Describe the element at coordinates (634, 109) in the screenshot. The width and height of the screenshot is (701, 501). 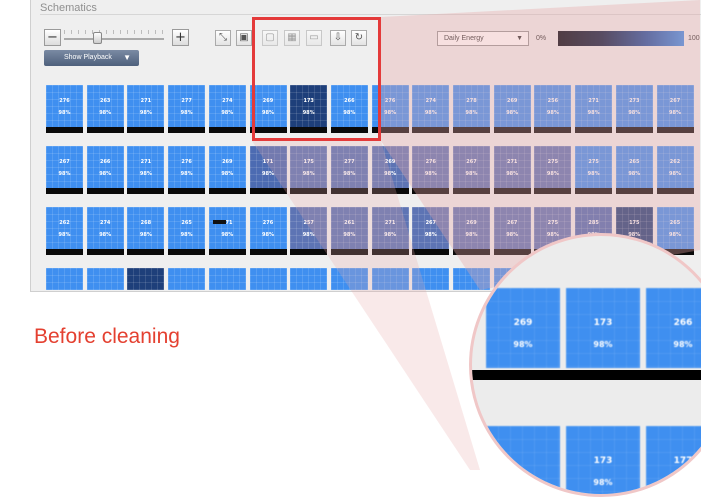
I see `solar-panel-tile: 273 98%` at that location.